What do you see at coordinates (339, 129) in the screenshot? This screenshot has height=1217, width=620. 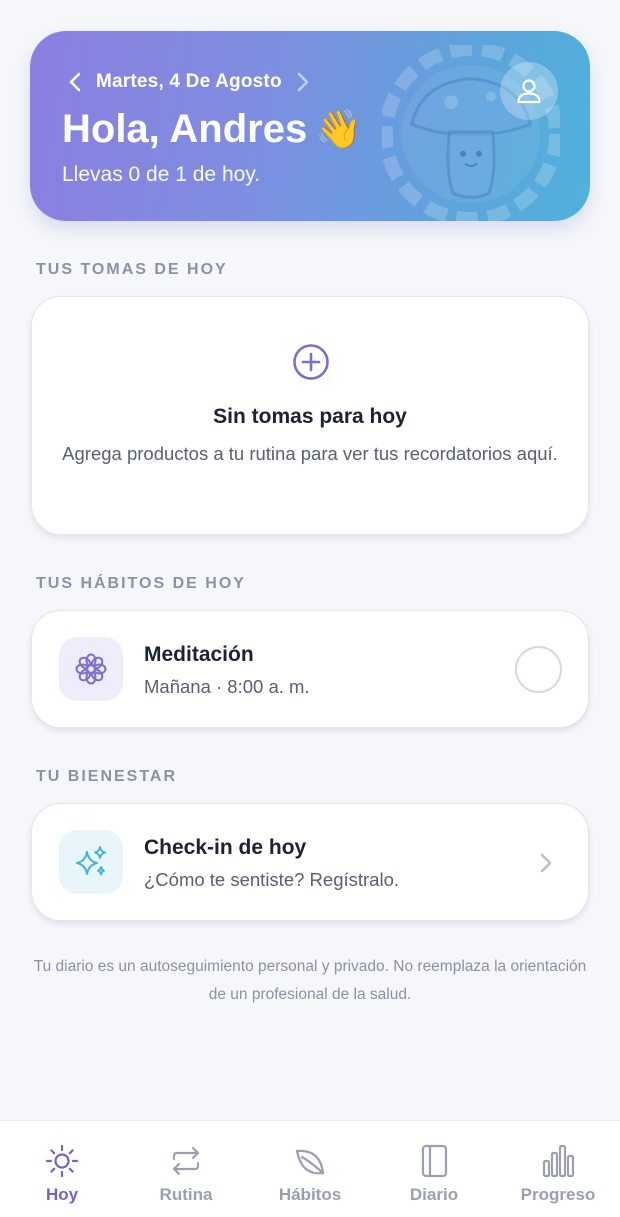 I see `wave-emoji: 👋` at bounding box center [339, 129].